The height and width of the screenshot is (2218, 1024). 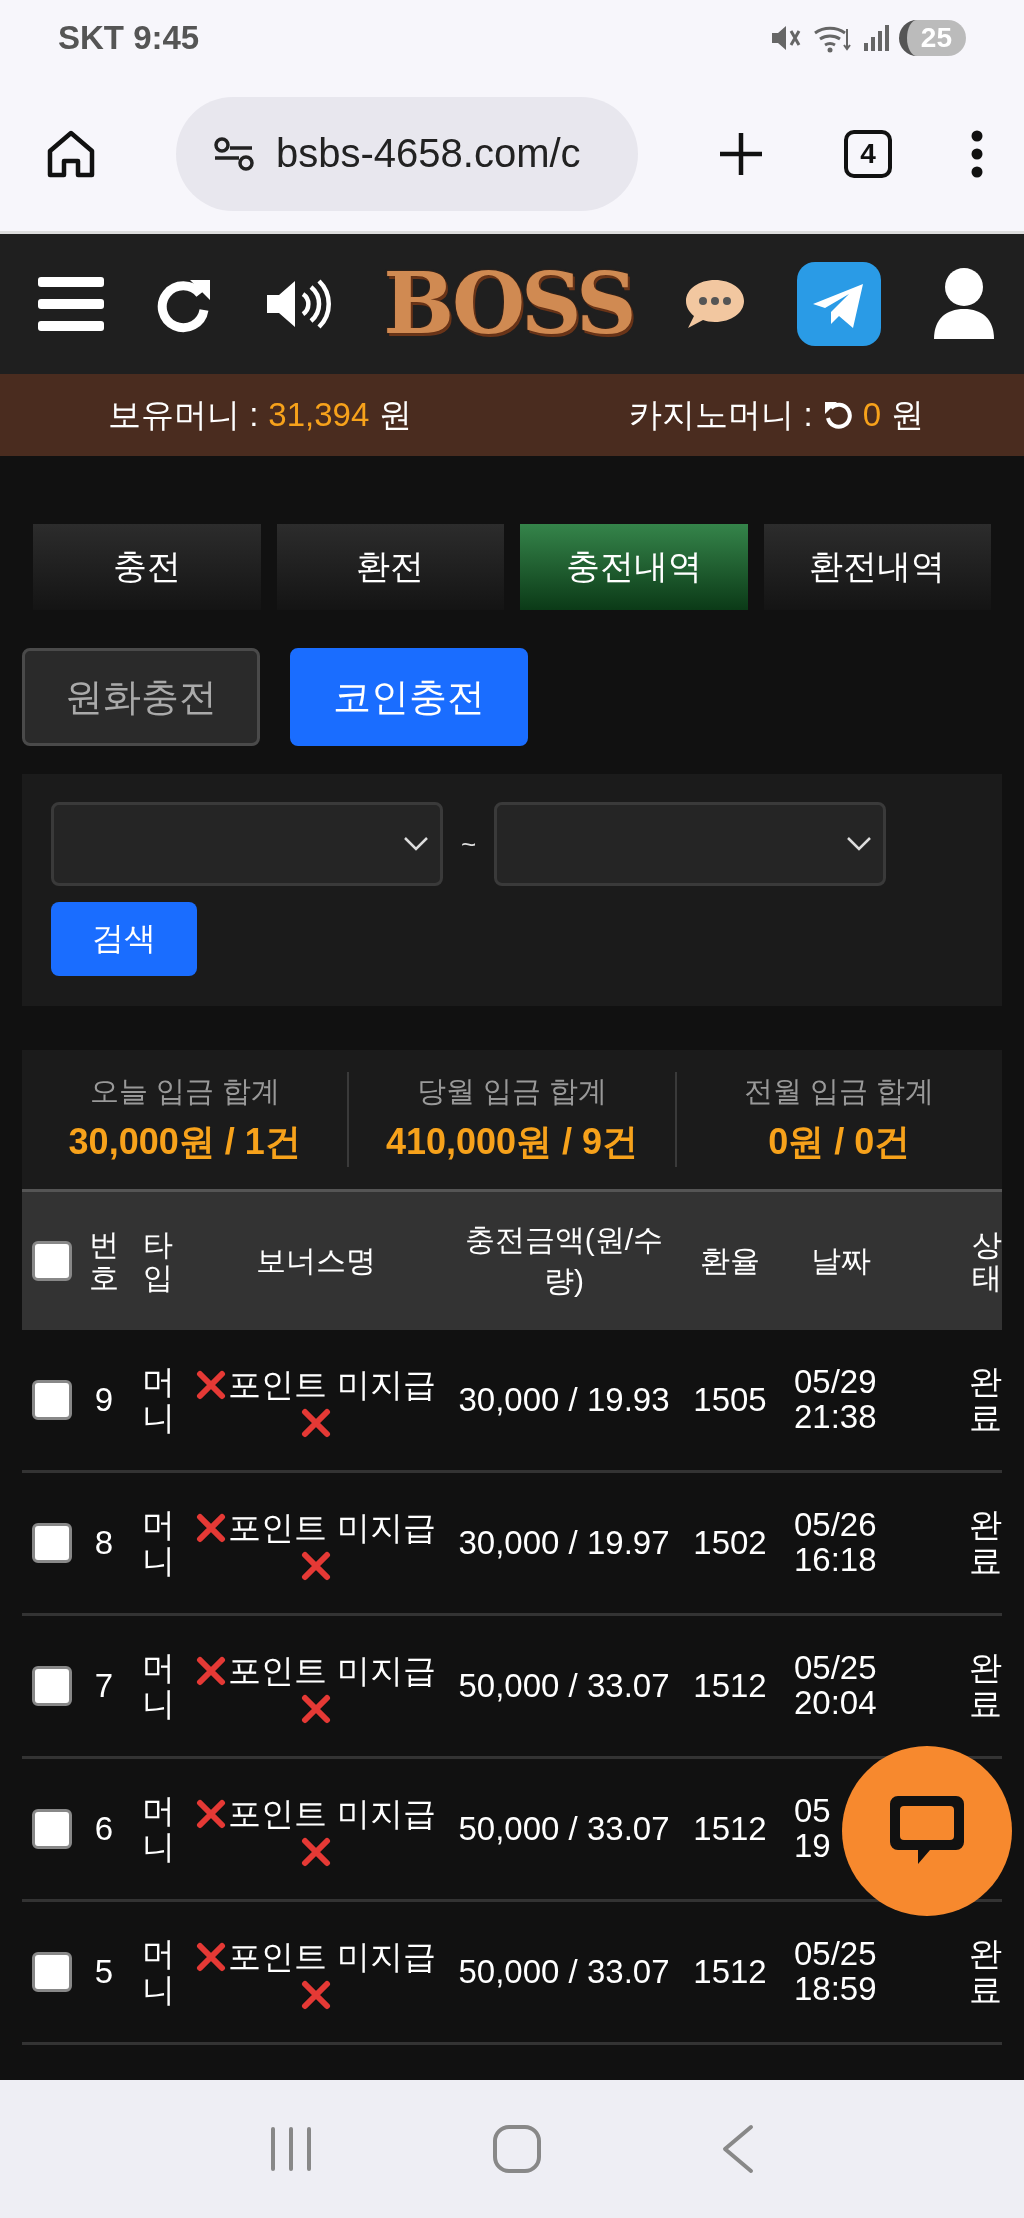 I want to click on user-icon, so click(x=963, y=304).